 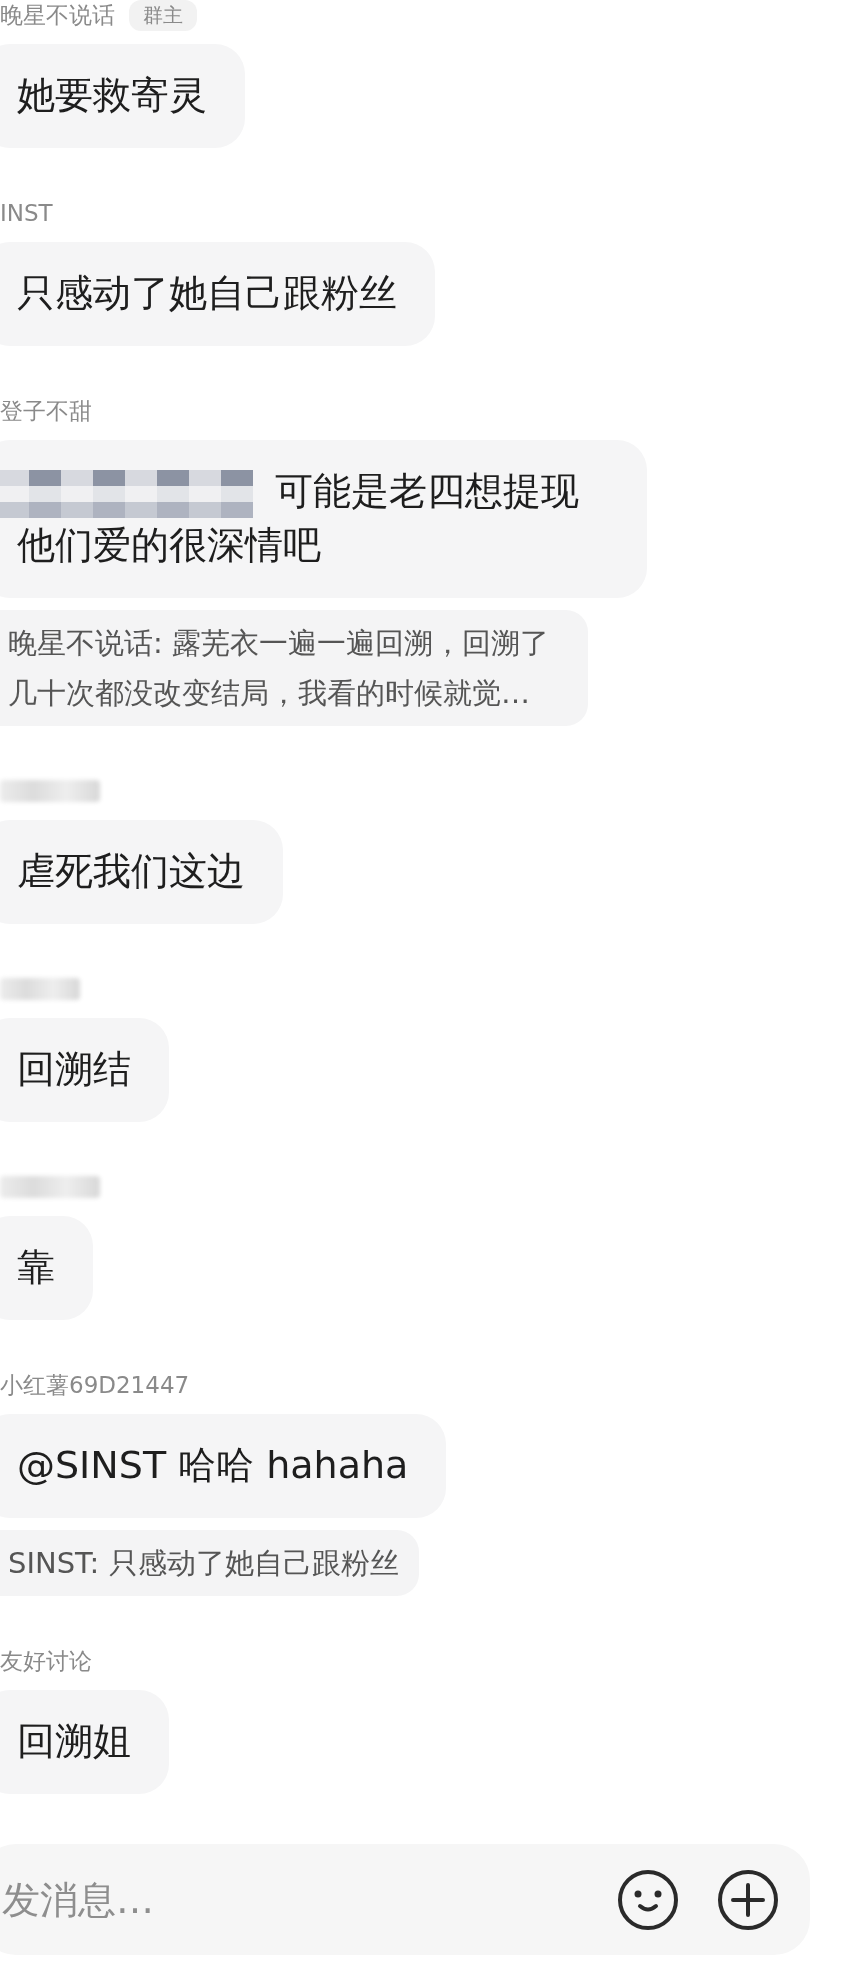 What do you see at coordinates (26, 213) in the screenshot?
I see `sender-name: INST` at bounding box center [26, 213].